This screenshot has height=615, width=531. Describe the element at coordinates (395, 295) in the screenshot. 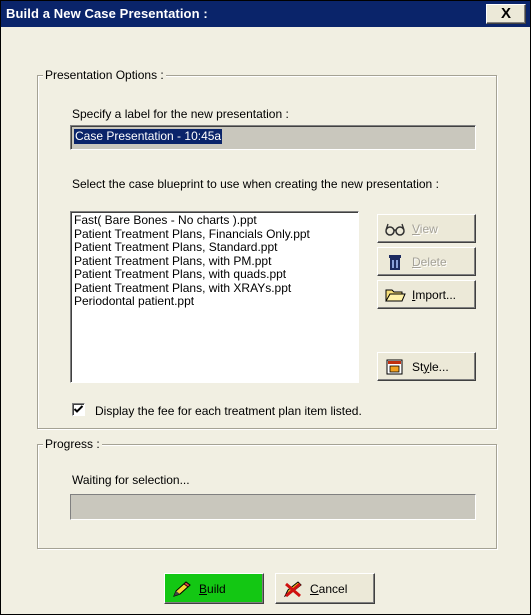

I see `folder-icon` at that location.